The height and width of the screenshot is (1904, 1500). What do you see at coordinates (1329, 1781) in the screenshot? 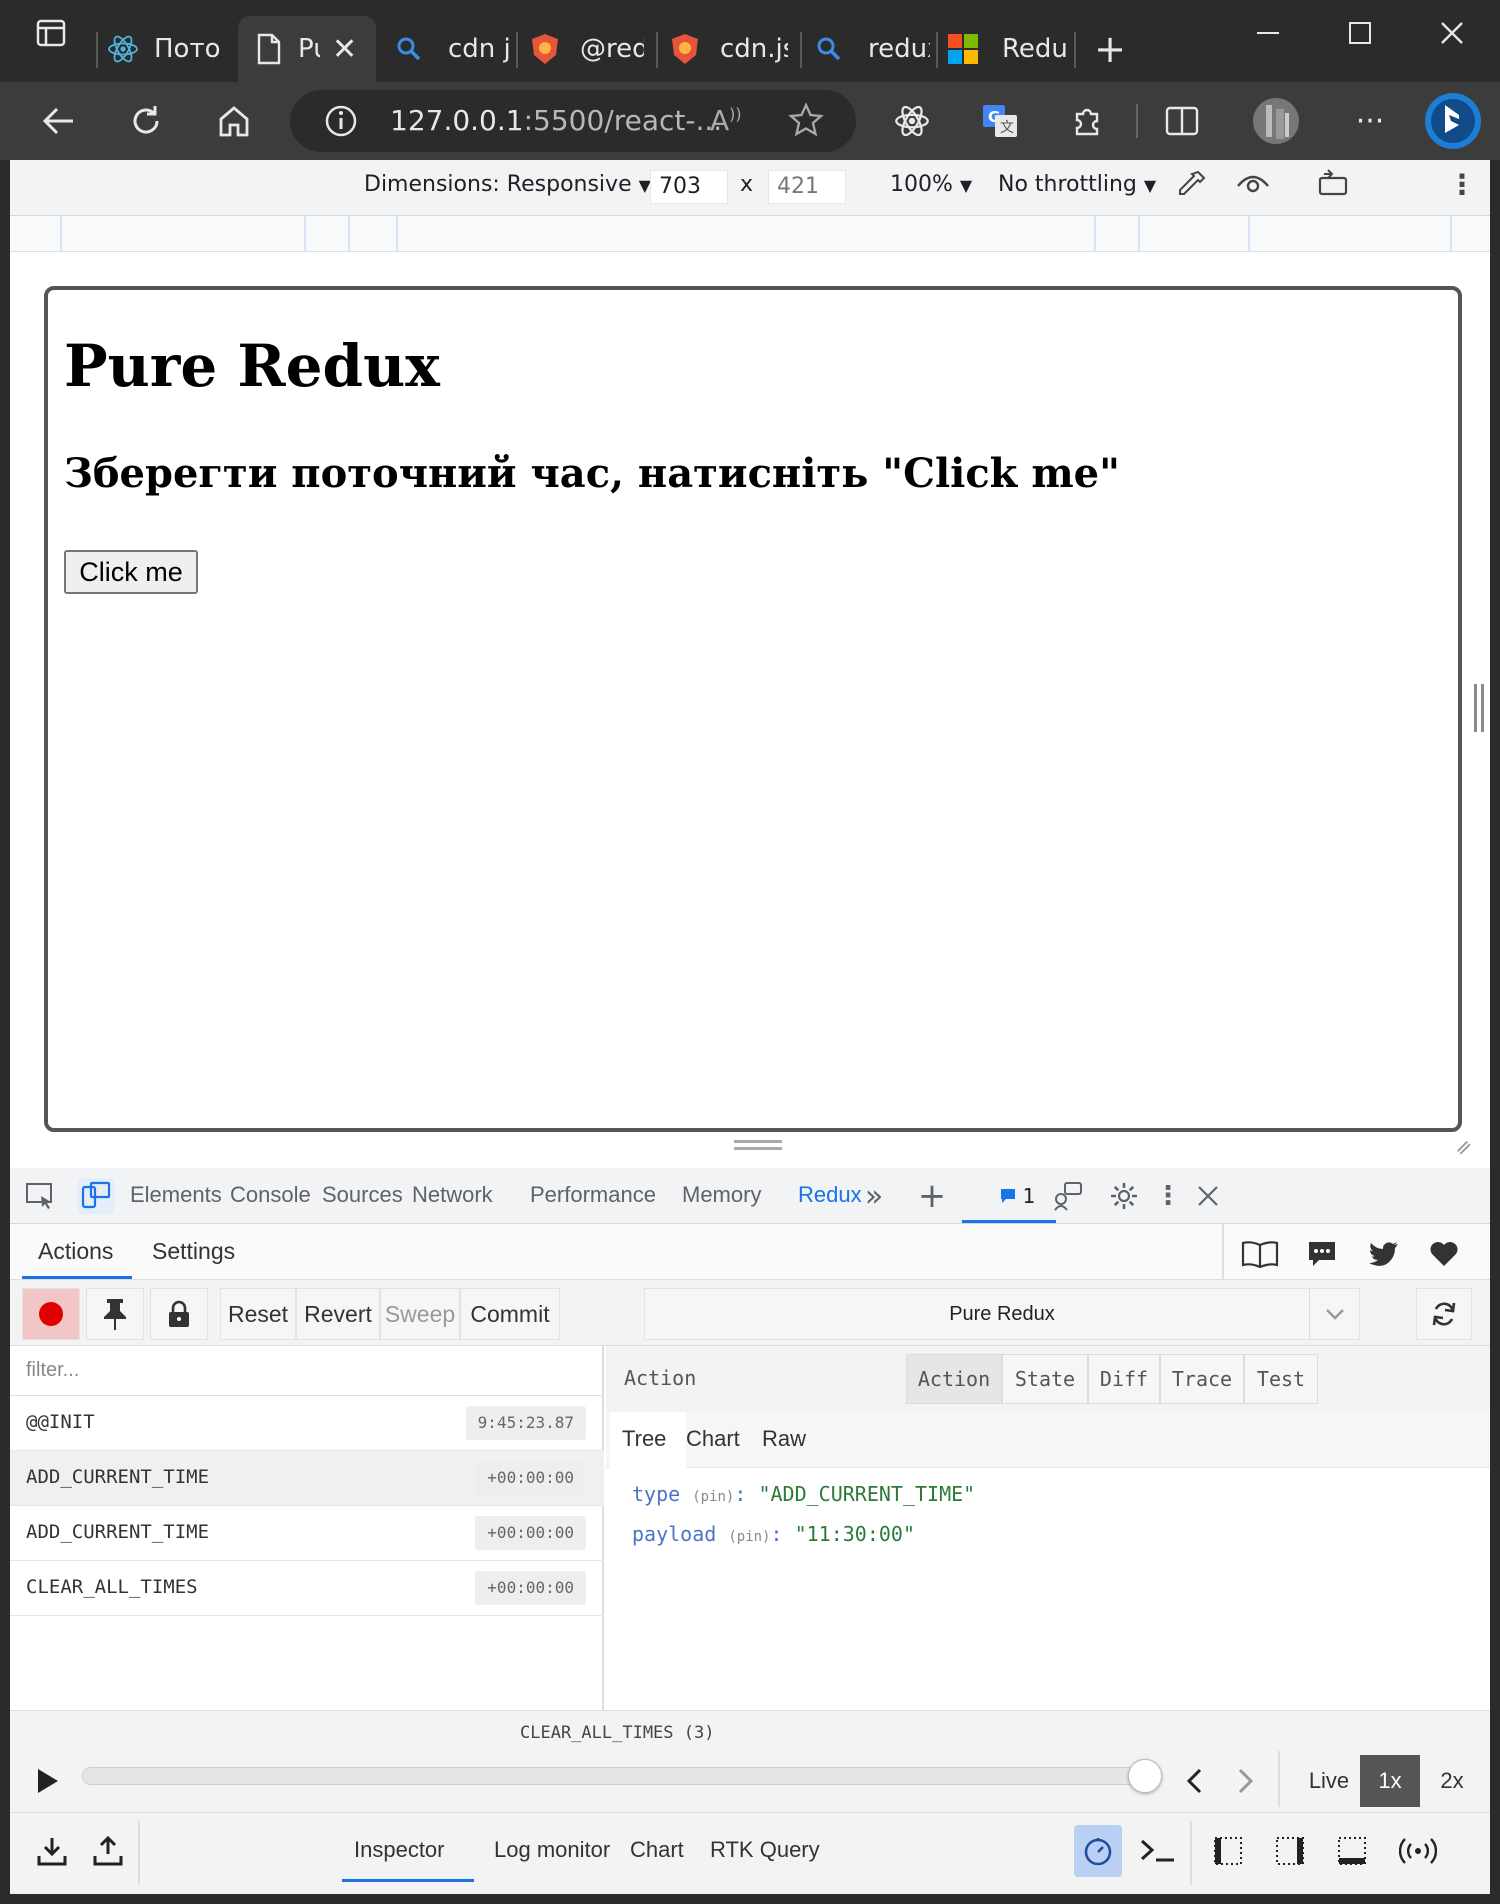
I see `live-button: Live` at bounding box center [1329, 1781].